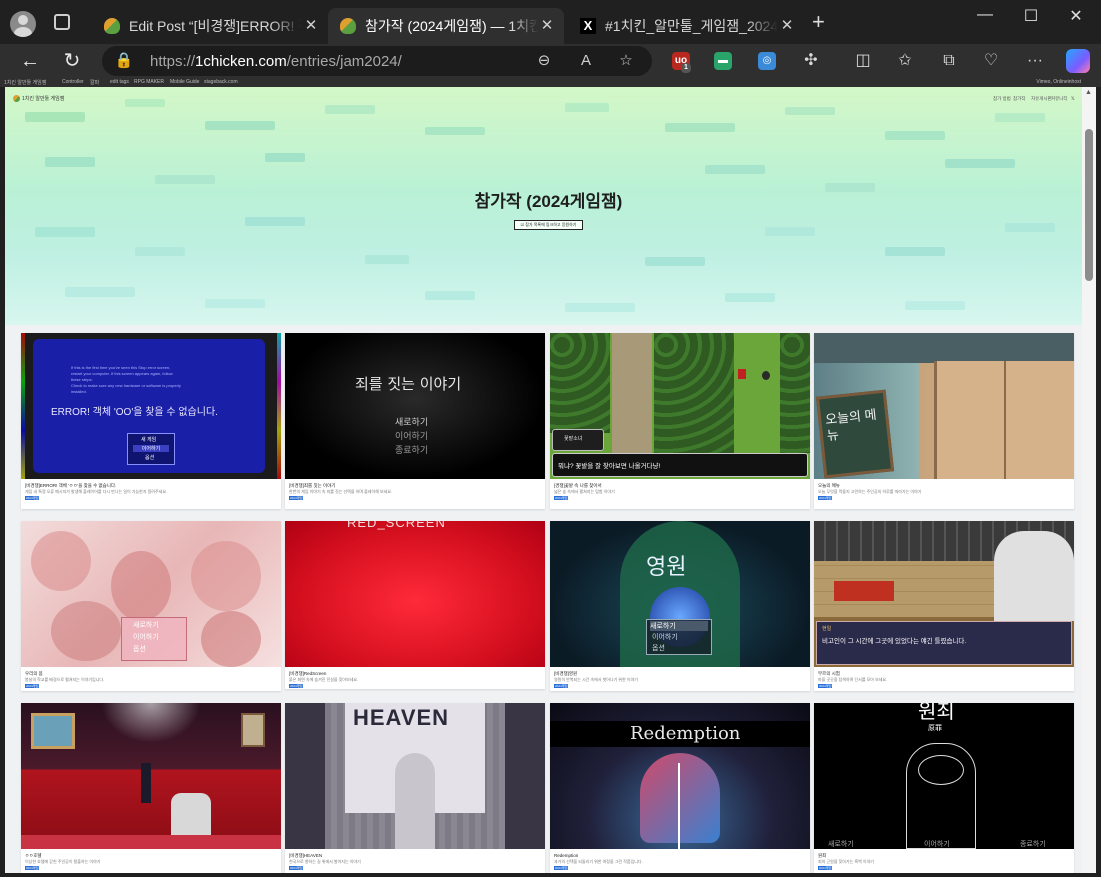 The image size is (1101, 877). What do you see at coordinates (596, 679) in the screenshot?
I see `entry-description: 영원히 반복되는 시간 속에서 벗어나기 위한 이야기` at bounding box center [596, 679].